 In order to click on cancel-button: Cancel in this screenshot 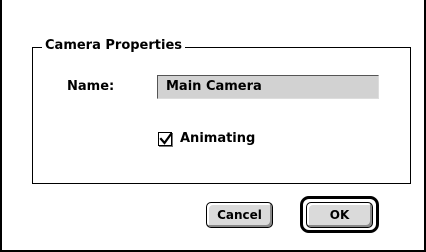, I will do `click(239, 215)`.